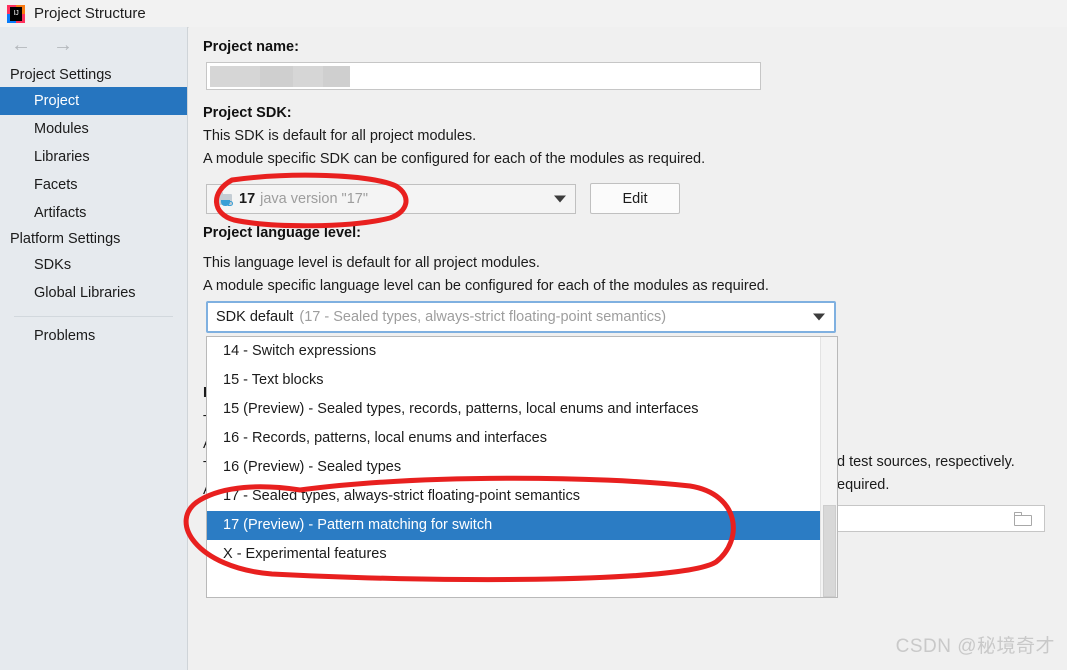  I want to click on dropdown-option: 14 - Switch expressions, so click(522, 351).